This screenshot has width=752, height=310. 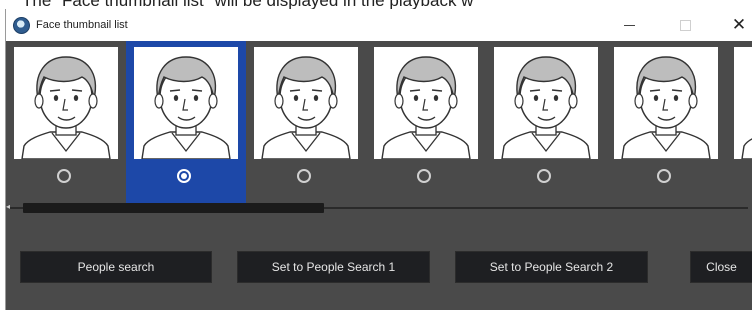 What do you see at coordinates (173, 208) in the screenshot?
I see `scrollbar-thumb` at bounding box center [173, 208].